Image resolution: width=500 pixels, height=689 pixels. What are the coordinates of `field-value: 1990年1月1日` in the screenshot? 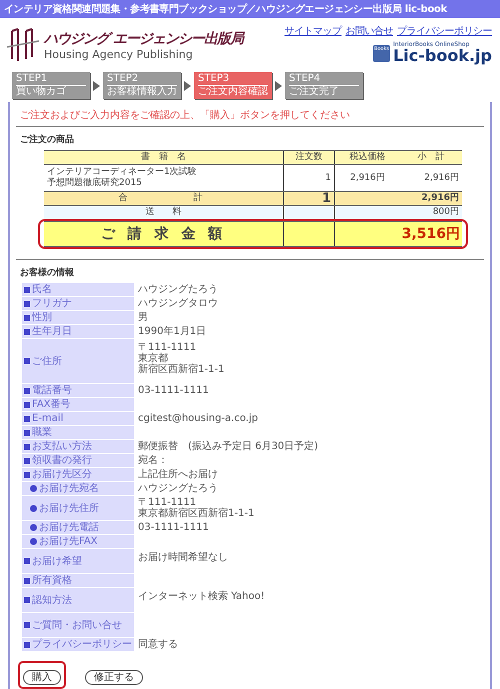 It's located at (172, 331).